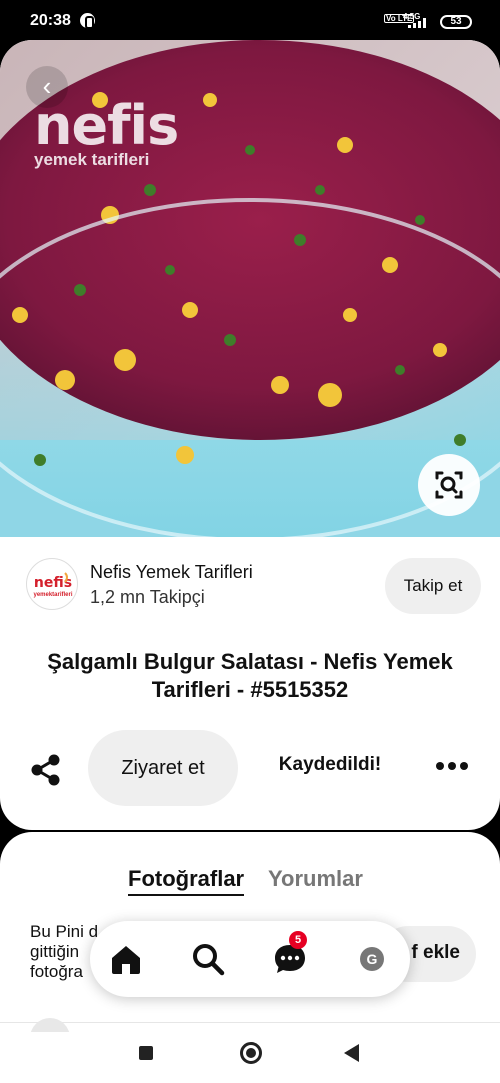  I want to click on profile-followers: 1,2 mn Takipçi, so click(147, 597).